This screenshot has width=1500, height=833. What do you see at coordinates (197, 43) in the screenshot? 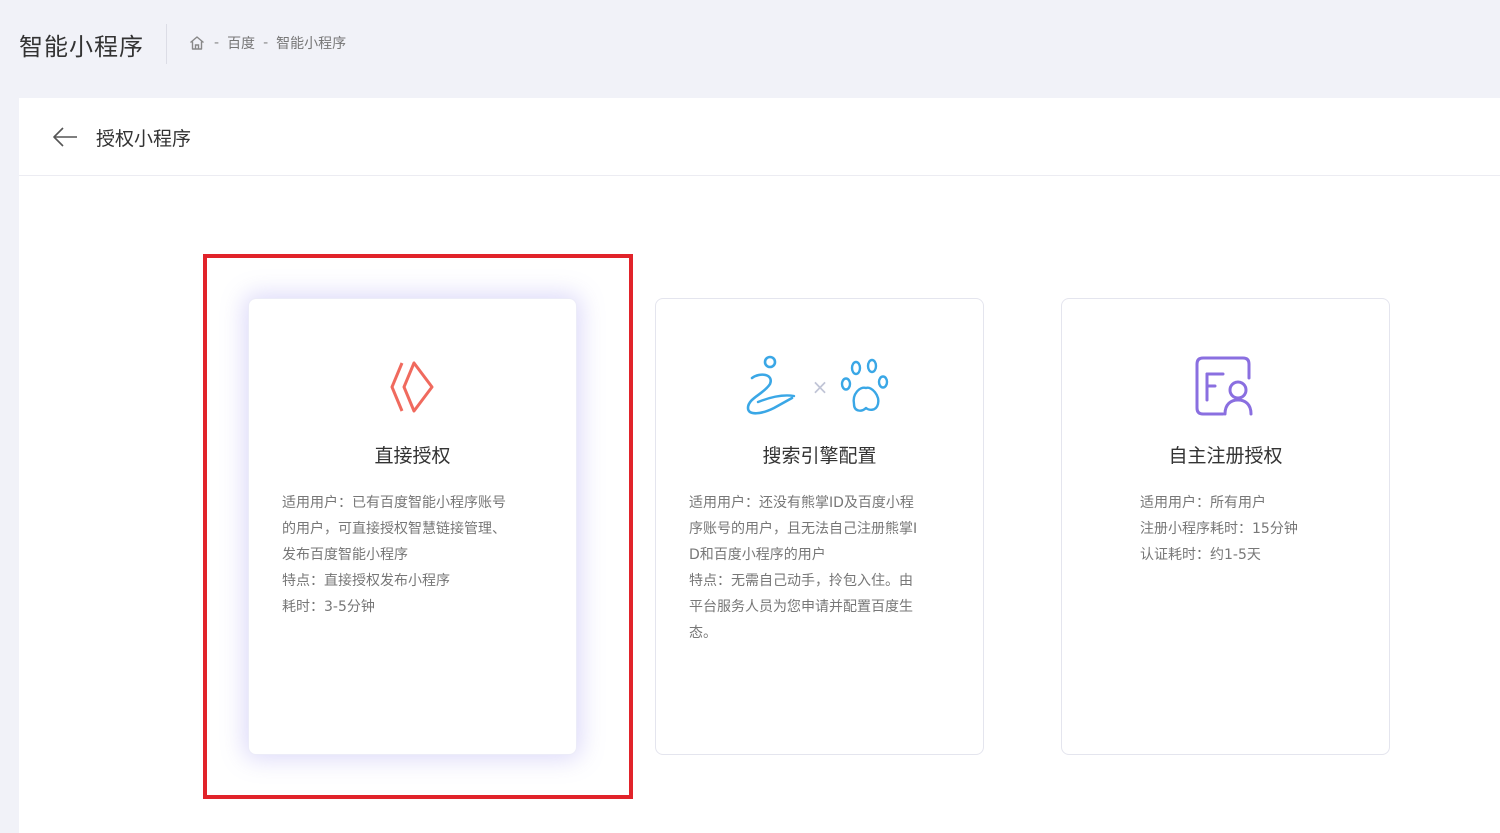
I see `home-icon` at bounding box center [197, 43].